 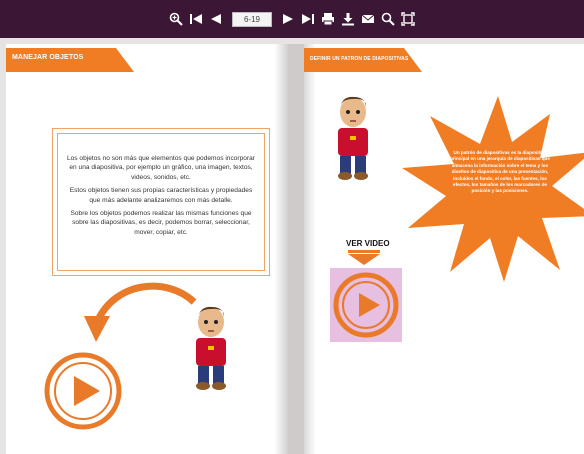 What do you see at coordinates (288, 19) in the screenshot?
I see `next-page-icon` at bounding box center [288, 19].